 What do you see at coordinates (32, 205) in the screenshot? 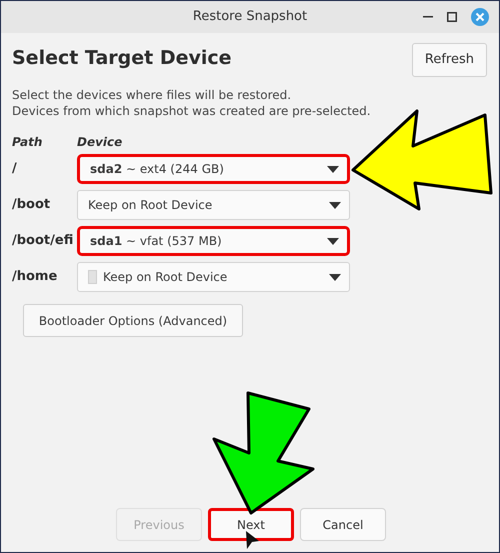
I see `path-label: /boot` at bounding box center [32, 205].